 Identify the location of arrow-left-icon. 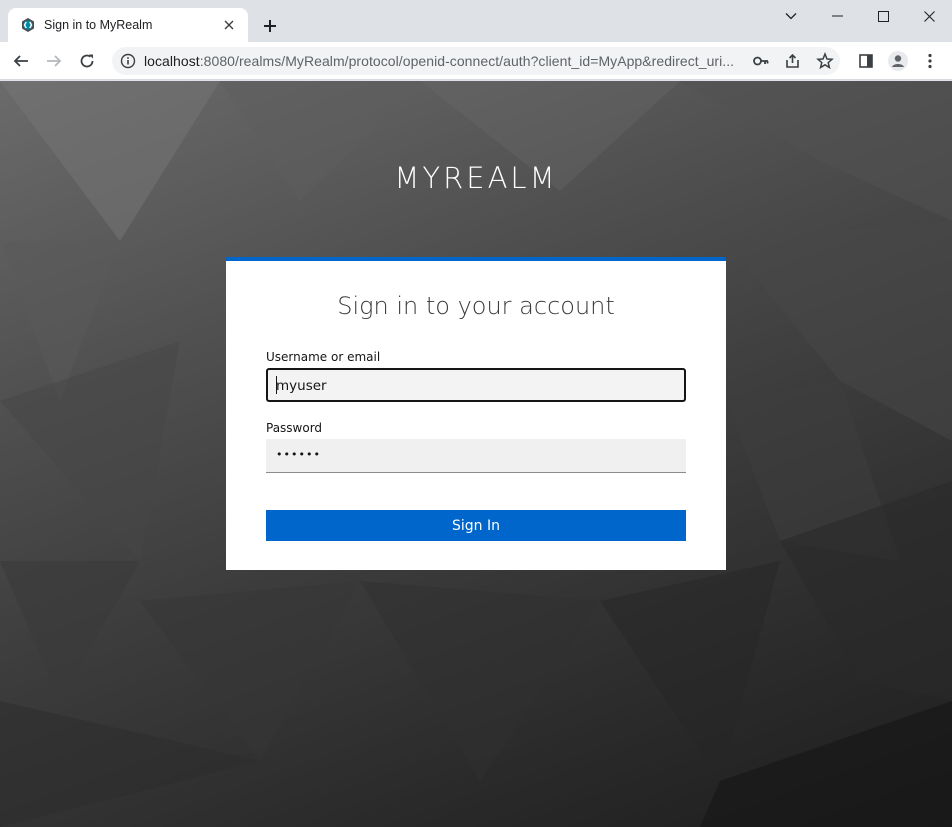
(21, 61).